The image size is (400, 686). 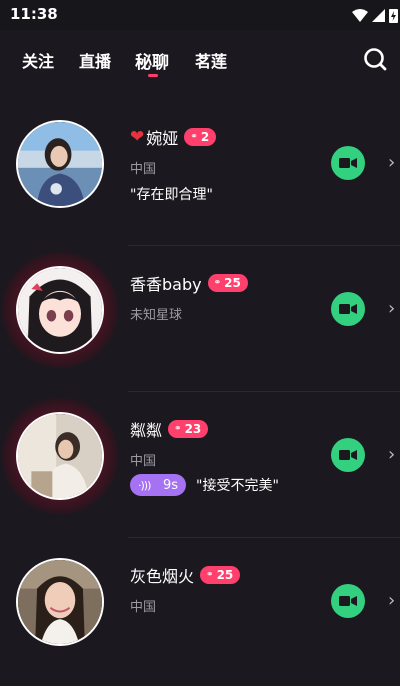 I want to click on tab-follow: 关注, so click(x=38, y=60).